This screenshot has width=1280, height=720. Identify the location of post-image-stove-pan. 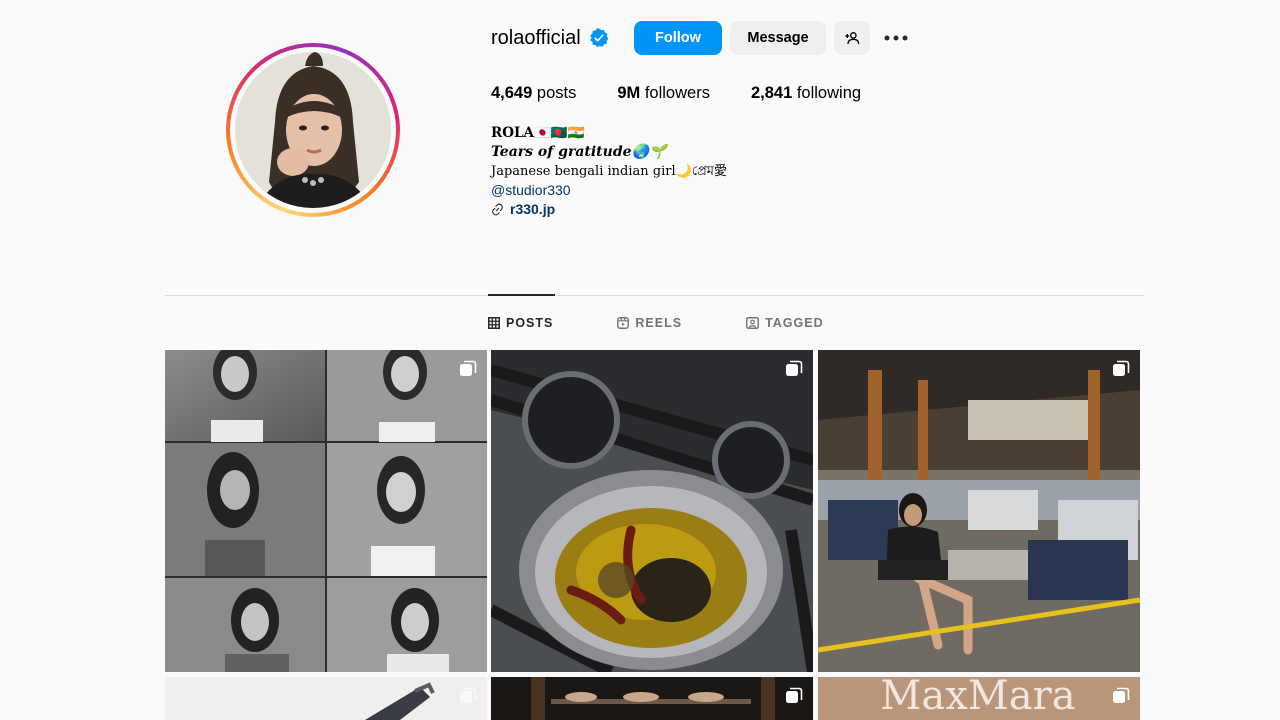
(652, 511).